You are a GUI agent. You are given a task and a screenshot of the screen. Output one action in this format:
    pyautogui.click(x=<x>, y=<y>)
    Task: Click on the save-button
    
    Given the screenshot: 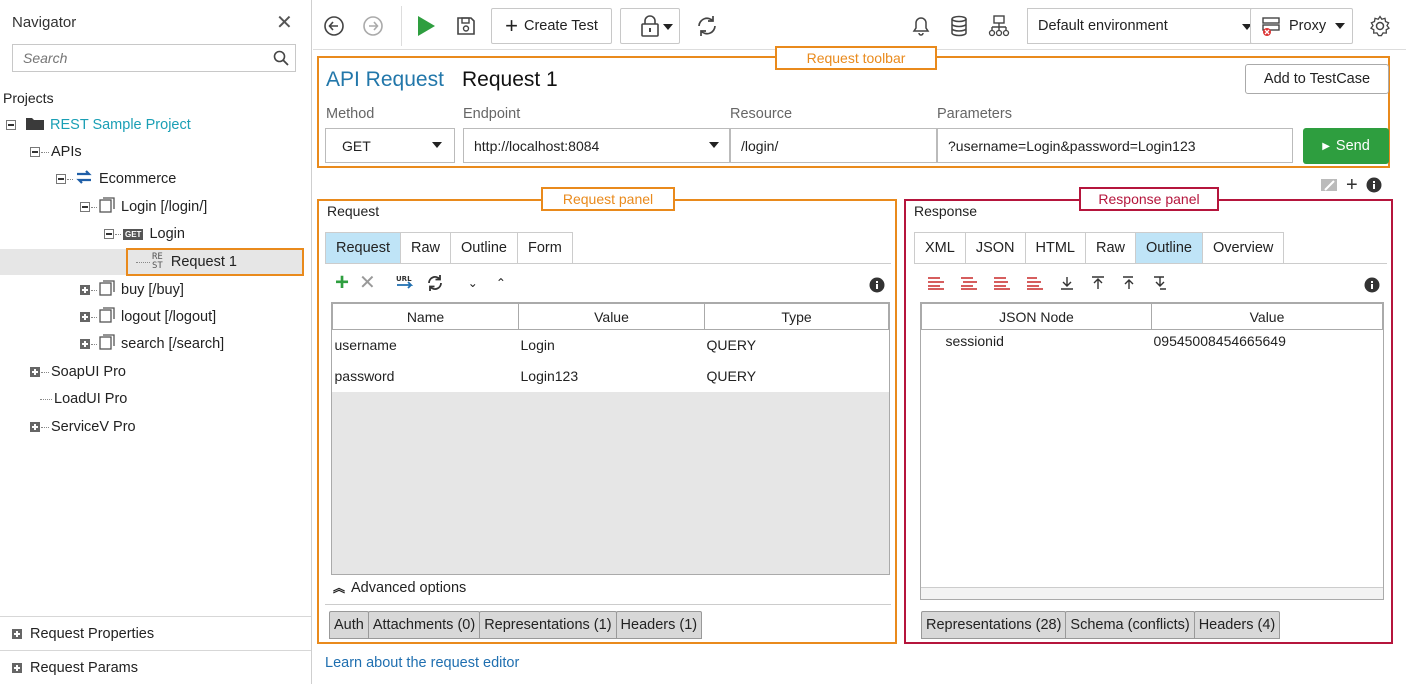 What is the action you would take?
    pyautogui.click(x=466, y=26)
    